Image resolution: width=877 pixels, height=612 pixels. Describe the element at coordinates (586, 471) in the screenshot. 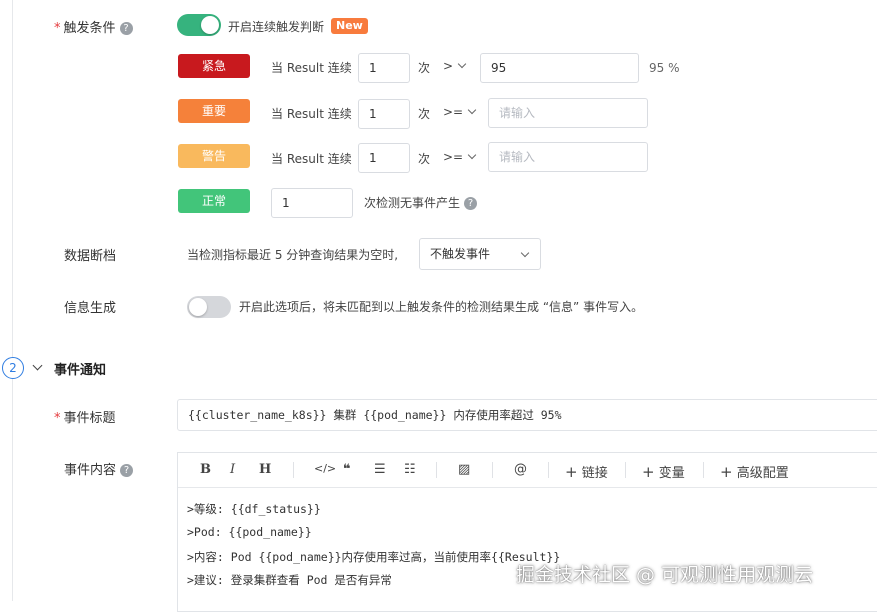

I see `link-button: + 链接` at that location.